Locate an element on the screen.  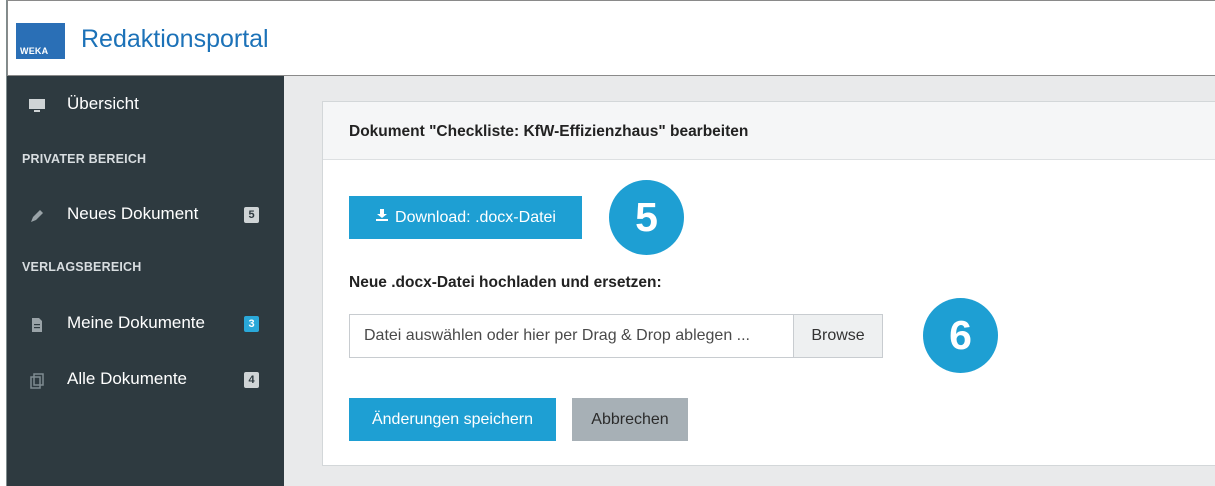
browse-button: Browse is located at coordinates (837, 336).